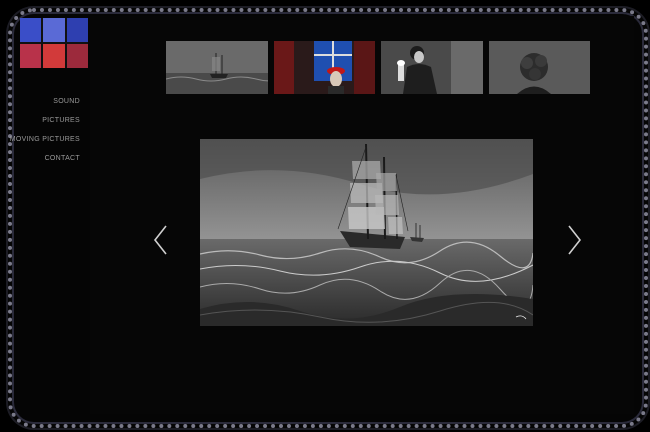 This screenshot has height=432, width=650. Describe the element at coordinates (161, 240) in the screenshot. I see `prev-arrow-icon` at that location.